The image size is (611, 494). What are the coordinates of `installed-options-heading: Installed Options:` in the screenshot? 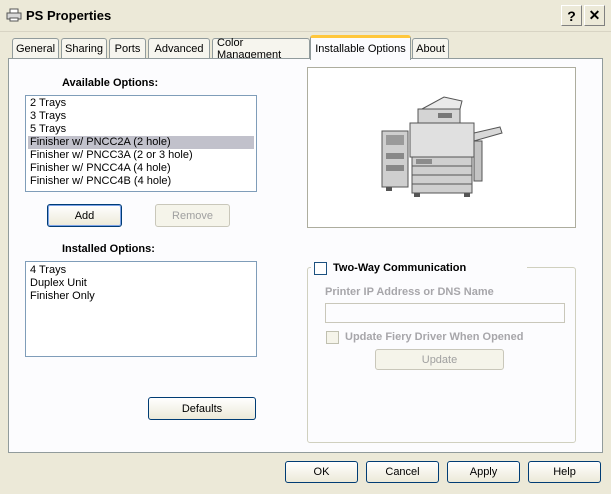 It's located at (108, 249).